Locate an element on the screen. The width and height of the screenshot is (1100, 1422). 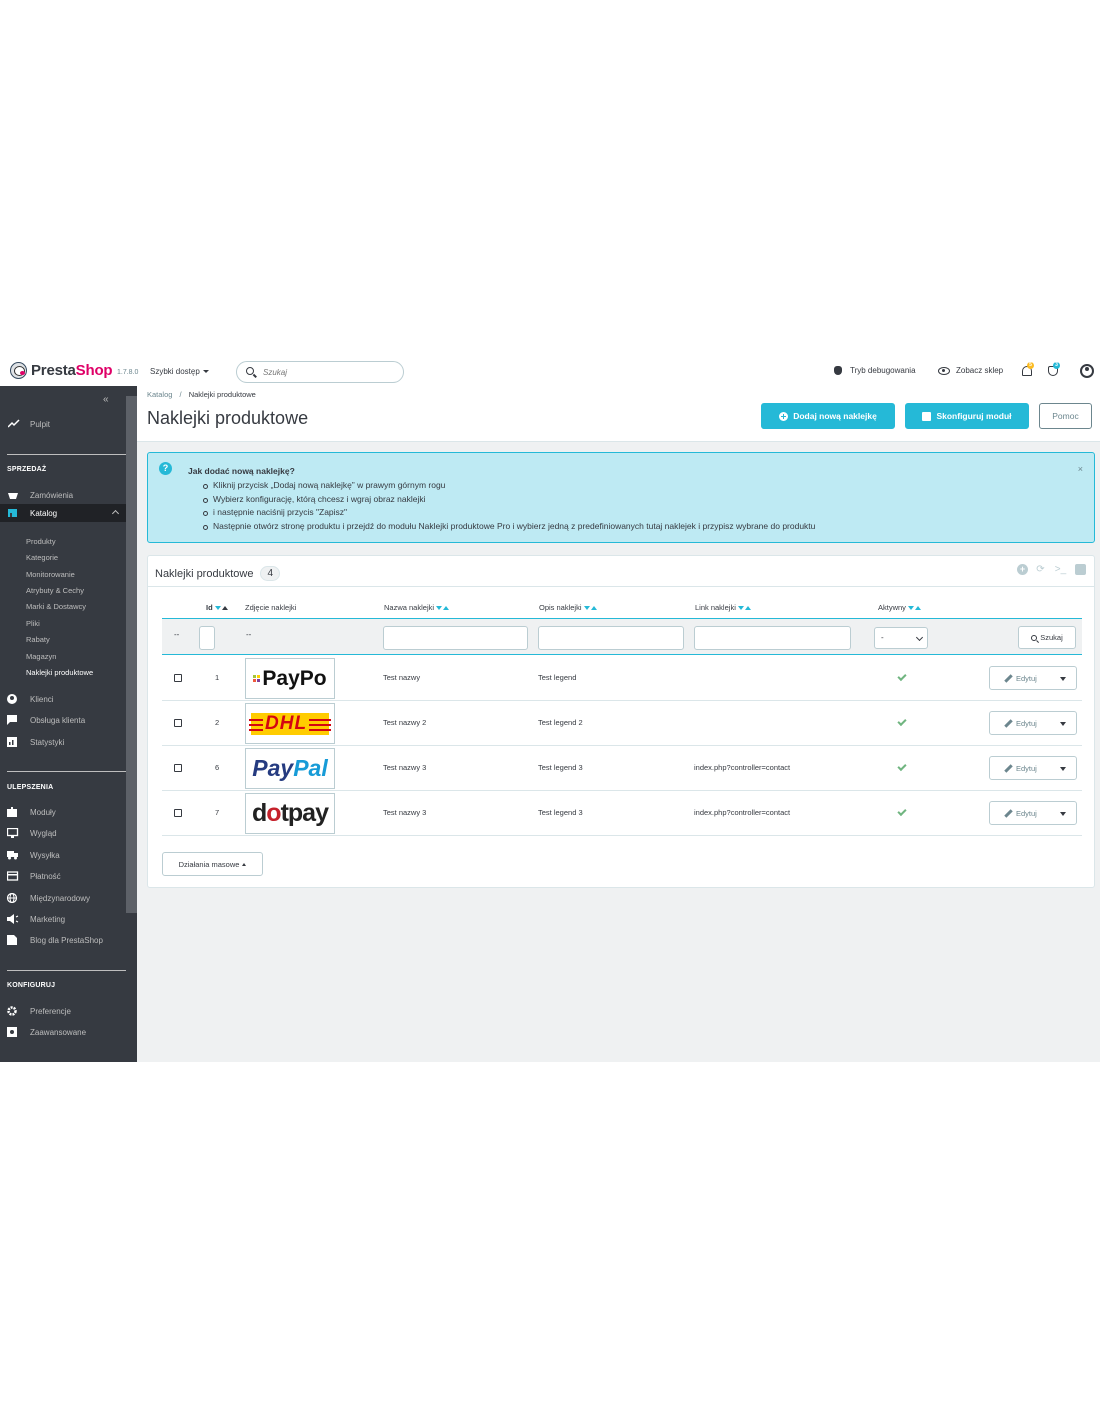
sidebar-item-preferences: Preferencje is located at coordinates (63, 1011).